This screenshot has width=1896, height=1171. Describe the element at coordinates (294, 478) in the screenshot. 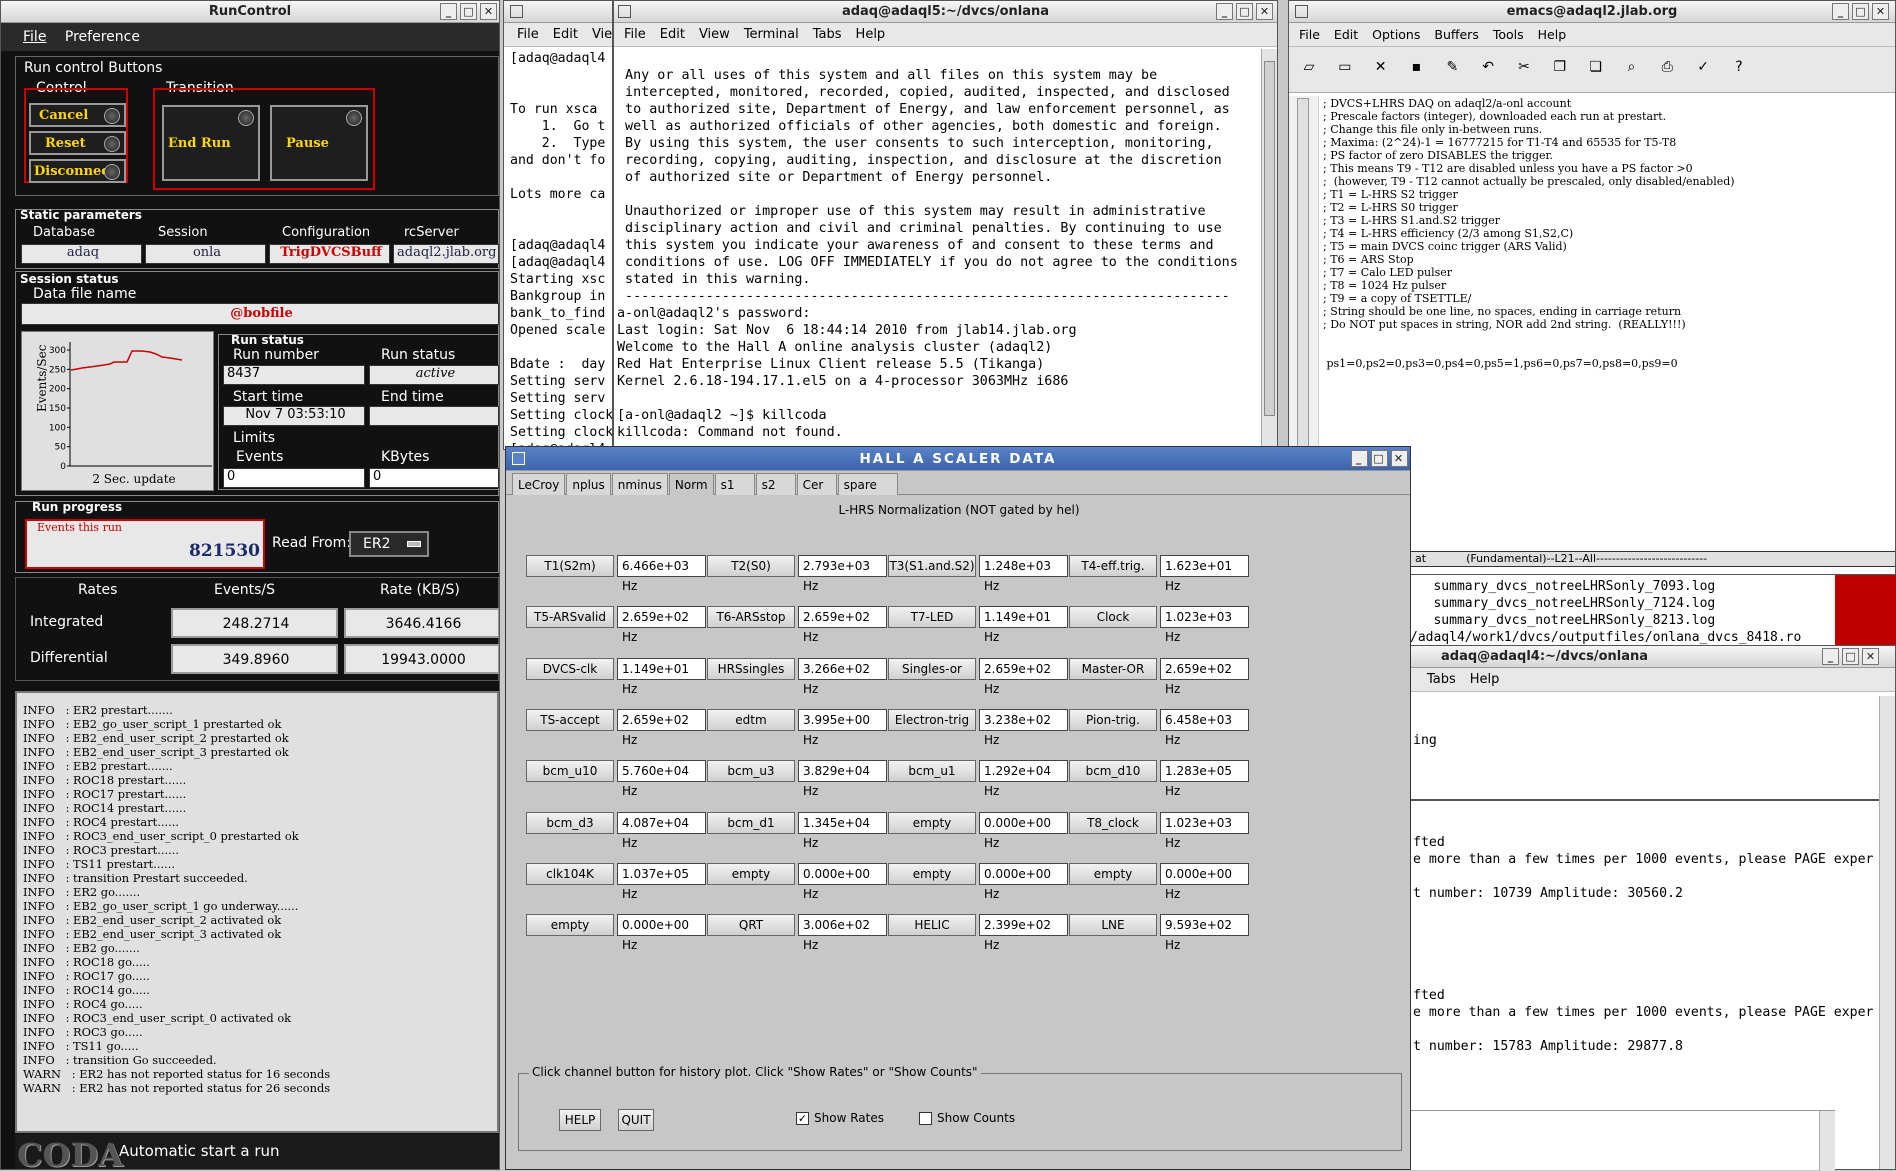

I see `events-limit-field: 0` at that location.